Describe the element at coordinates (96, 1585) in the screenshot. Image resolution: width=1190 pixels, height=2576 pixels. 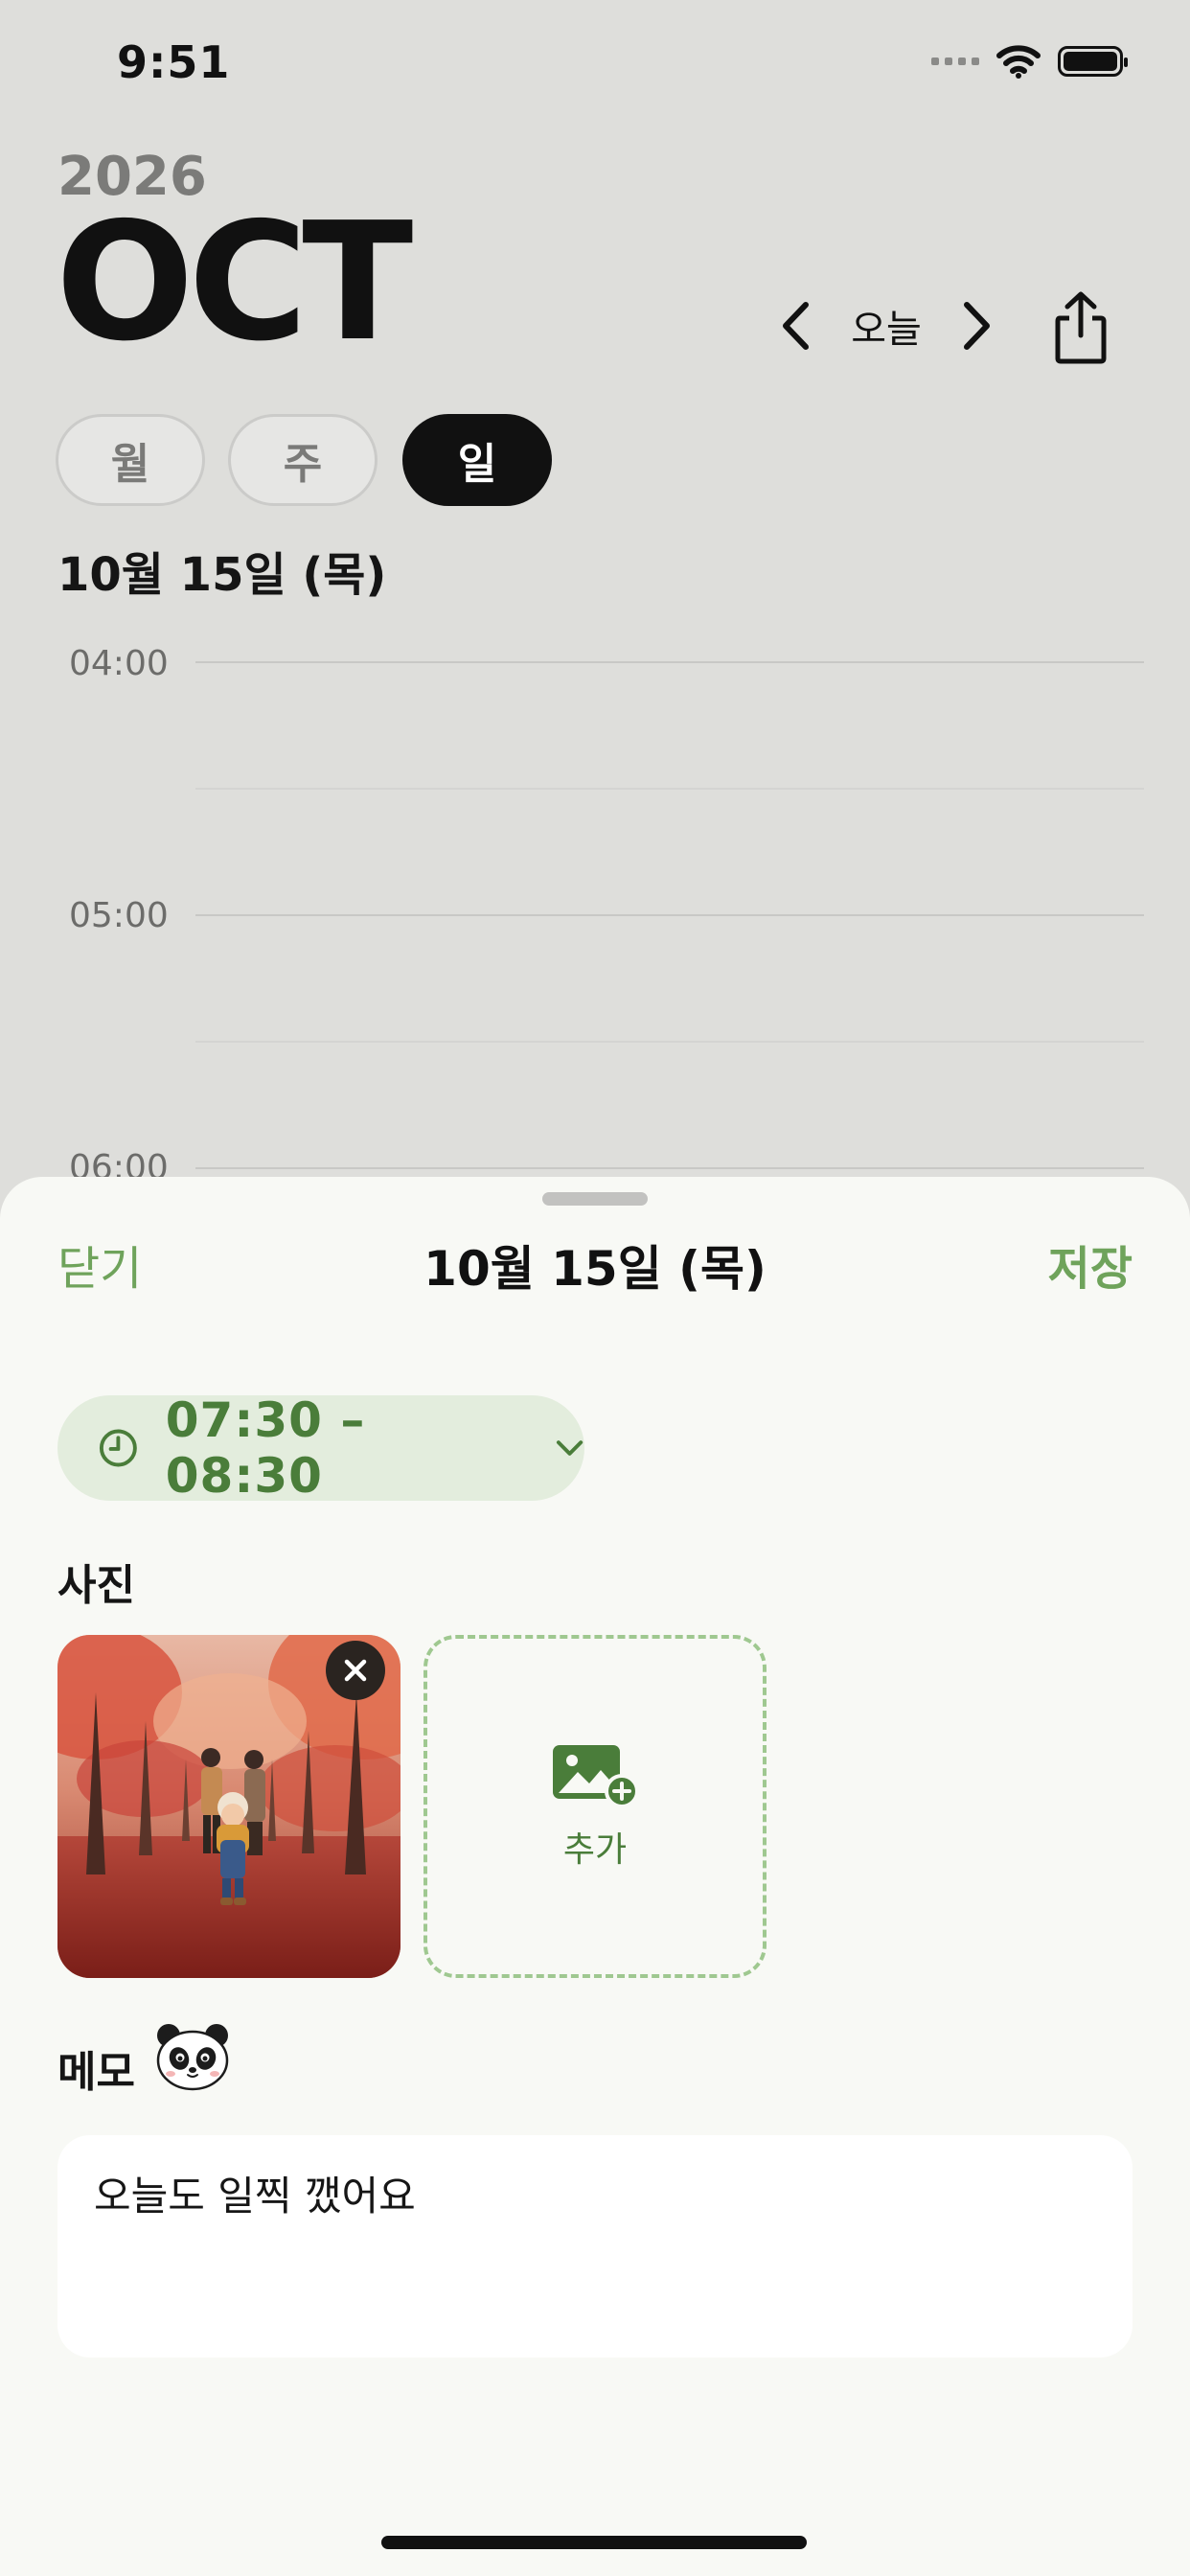
I see `photos-section-label: 사진` at that location.